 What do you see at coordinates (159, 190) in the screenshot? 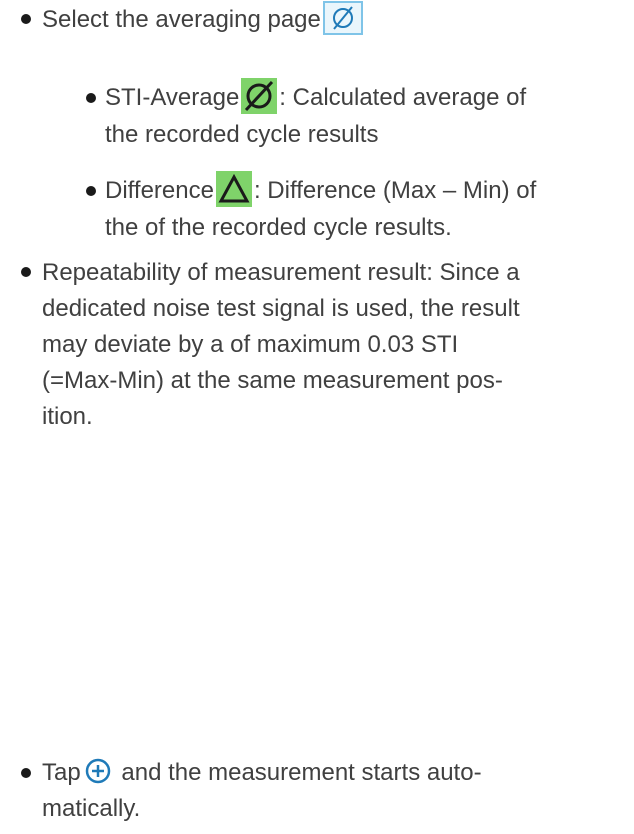
I see `difference-label: Difference` at bounding box center [159, 190].